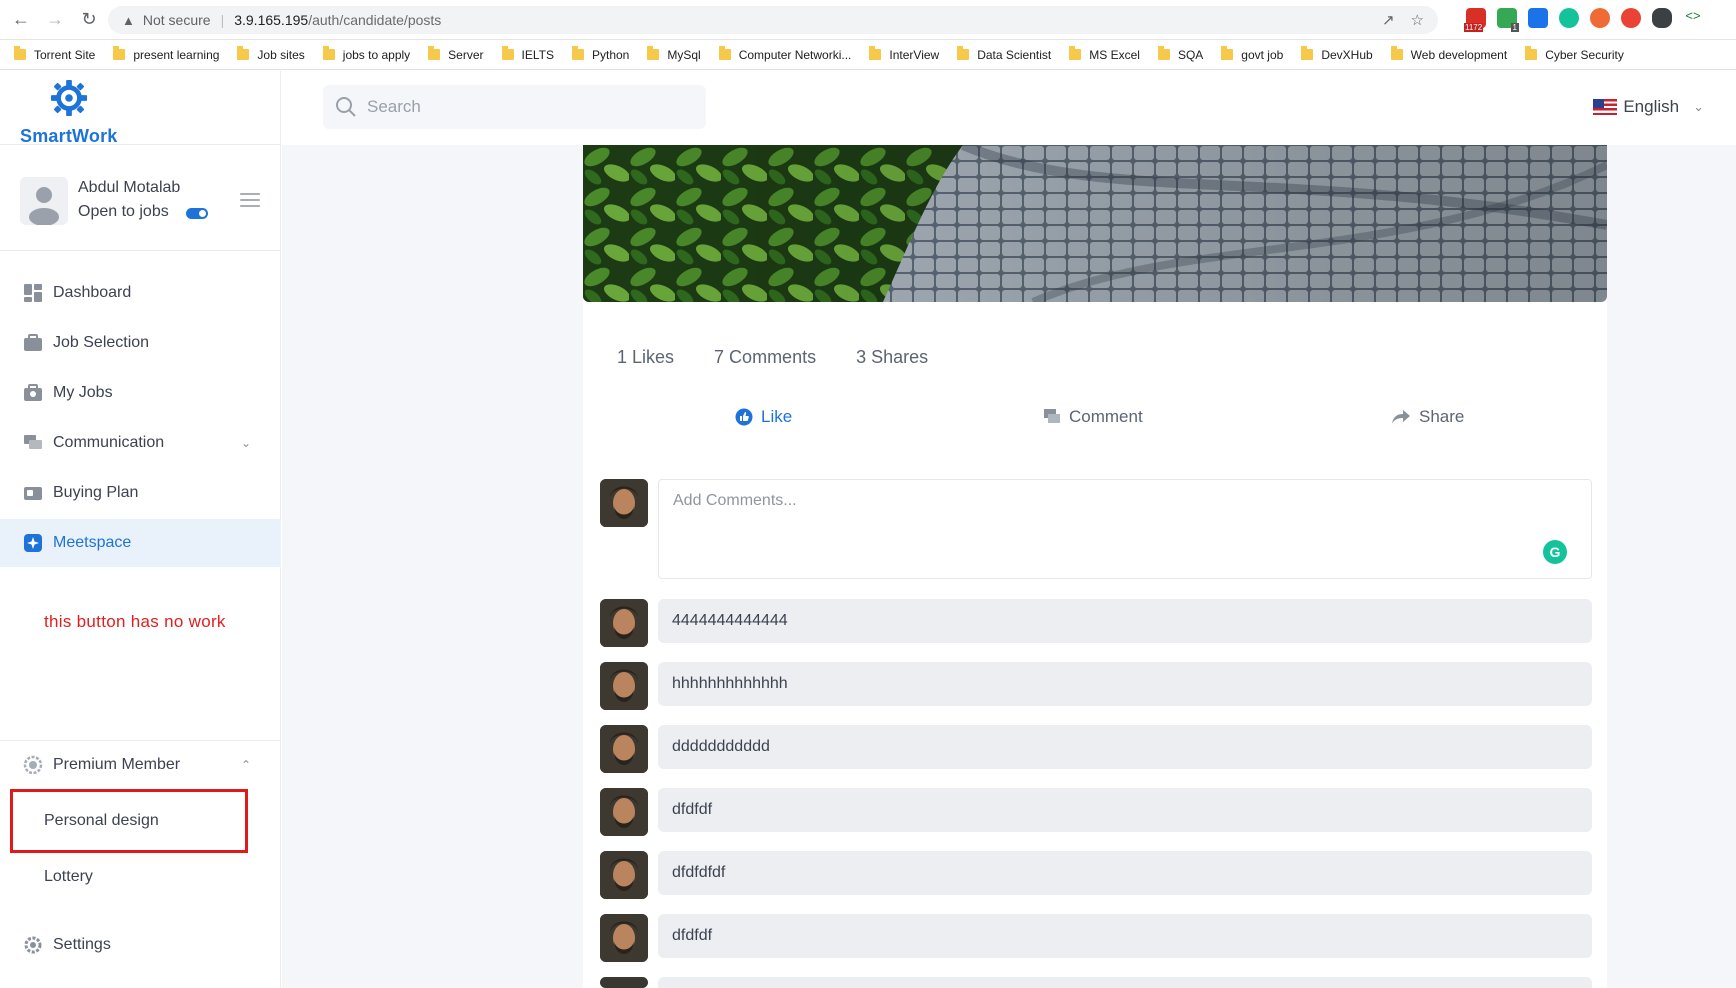  What do you see at coordinates (1648, 107) in the screenshot?
I see `language-selector: English ⌄` at bounding box center [1648, 107].